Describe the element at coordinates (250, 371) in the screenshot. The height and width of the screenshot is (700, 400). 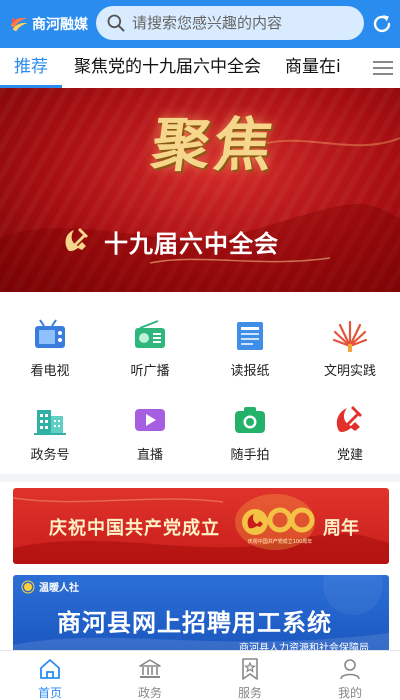
I see `grid-label-newspaper: 读报纸` at that location.